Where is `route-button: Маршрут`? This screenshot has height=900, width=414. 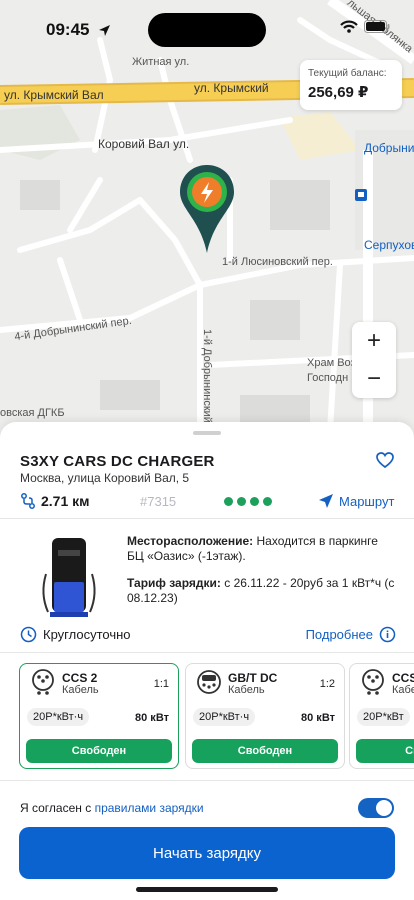
route-button: Маршрут is located at coordinates (356, 501).